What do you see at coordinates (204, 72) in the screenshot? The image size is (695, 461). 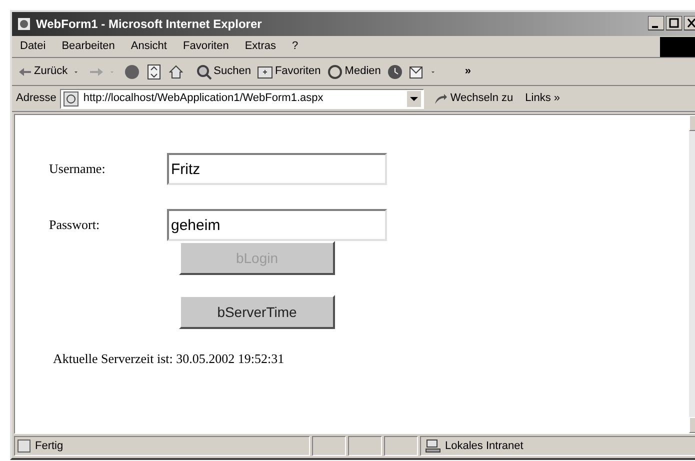 I see `search-icon` at bounding box center [204, 72].